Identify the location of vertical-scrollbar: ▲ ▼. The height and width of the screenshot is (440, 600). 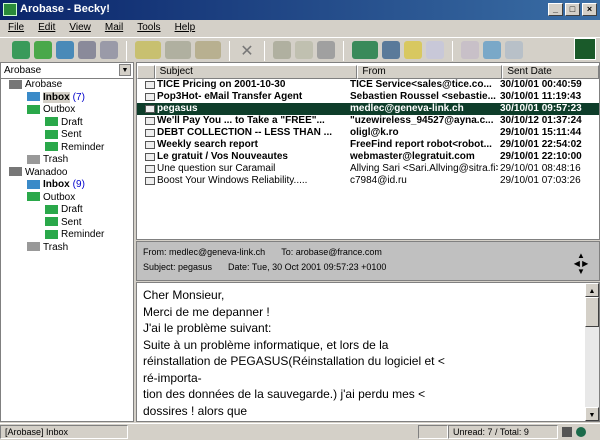
(592, 352).